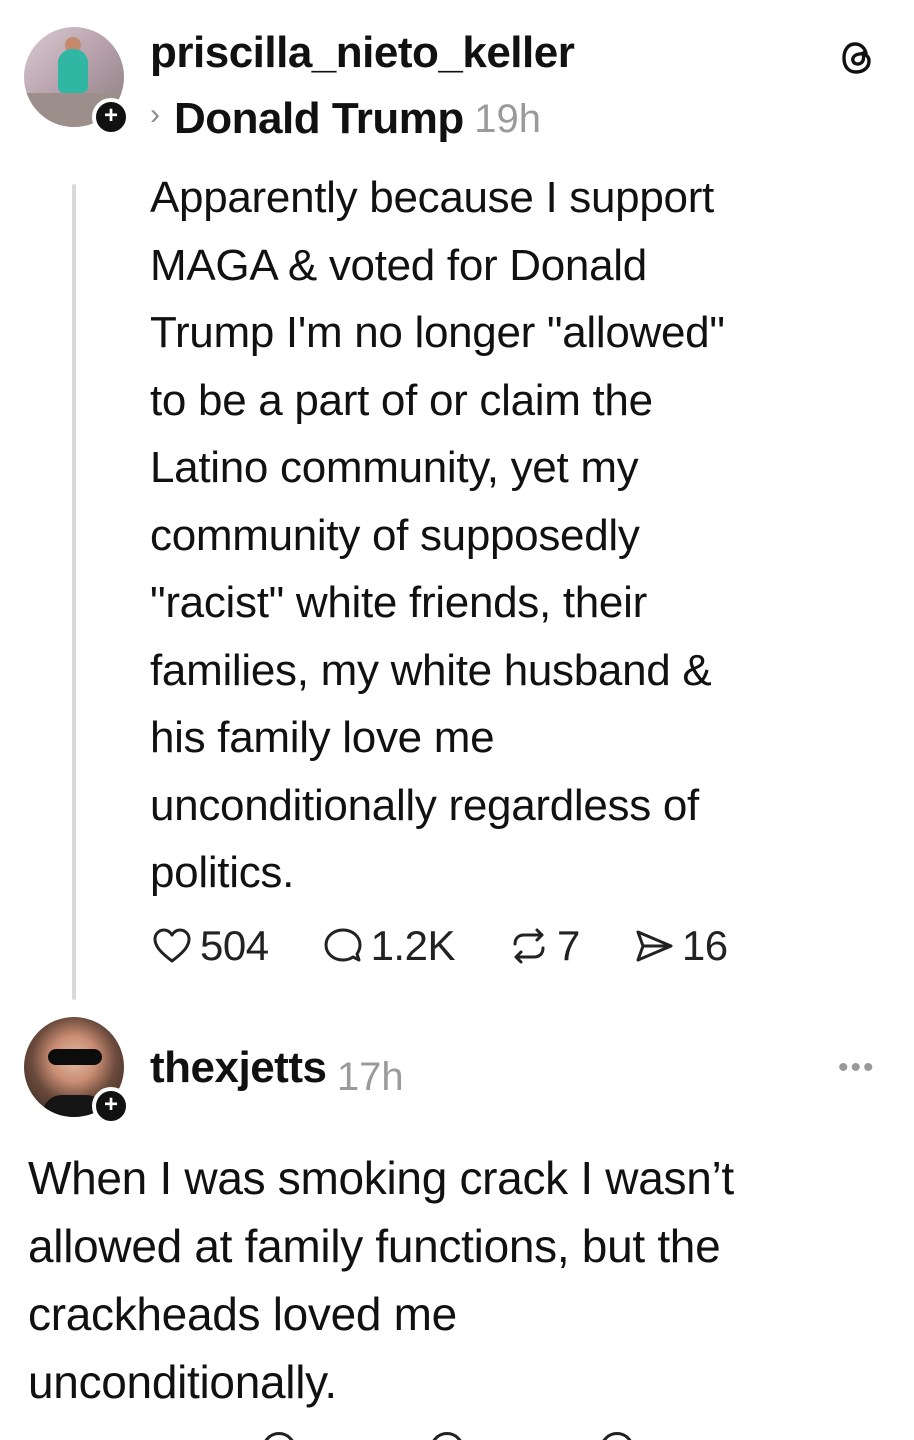  Describe the element at coordinates (319, 118) in the screenshot. I see `reply-to-name: Donald Trump` at that location.